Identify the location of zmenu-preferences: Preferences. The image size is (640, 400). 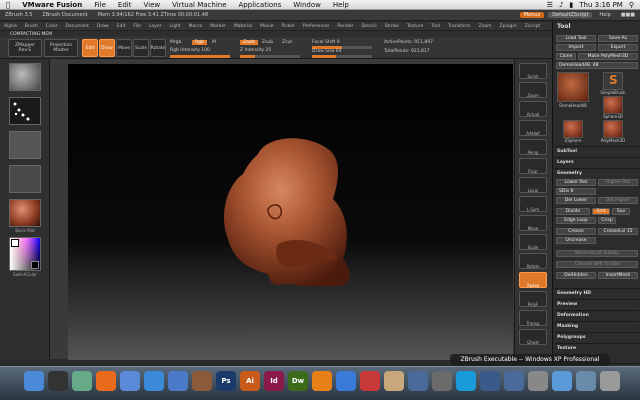
(316, 26).